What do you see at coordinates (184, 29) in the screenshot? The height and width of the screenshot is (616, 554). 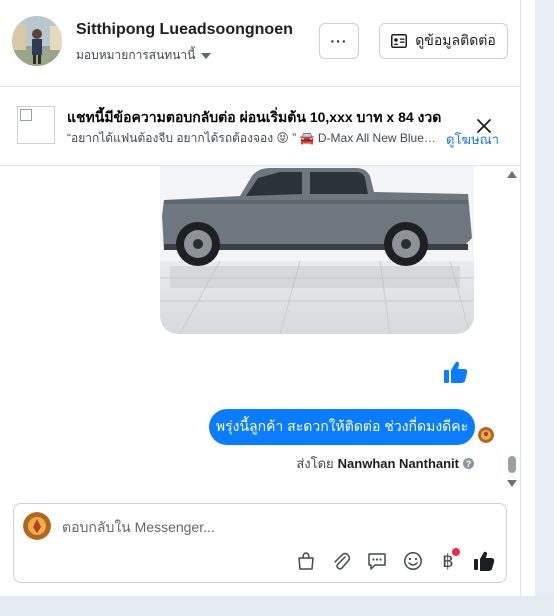 I see `contact-name: Sitthipong Lueadsoongnoen` at bounding box center [184, 29].